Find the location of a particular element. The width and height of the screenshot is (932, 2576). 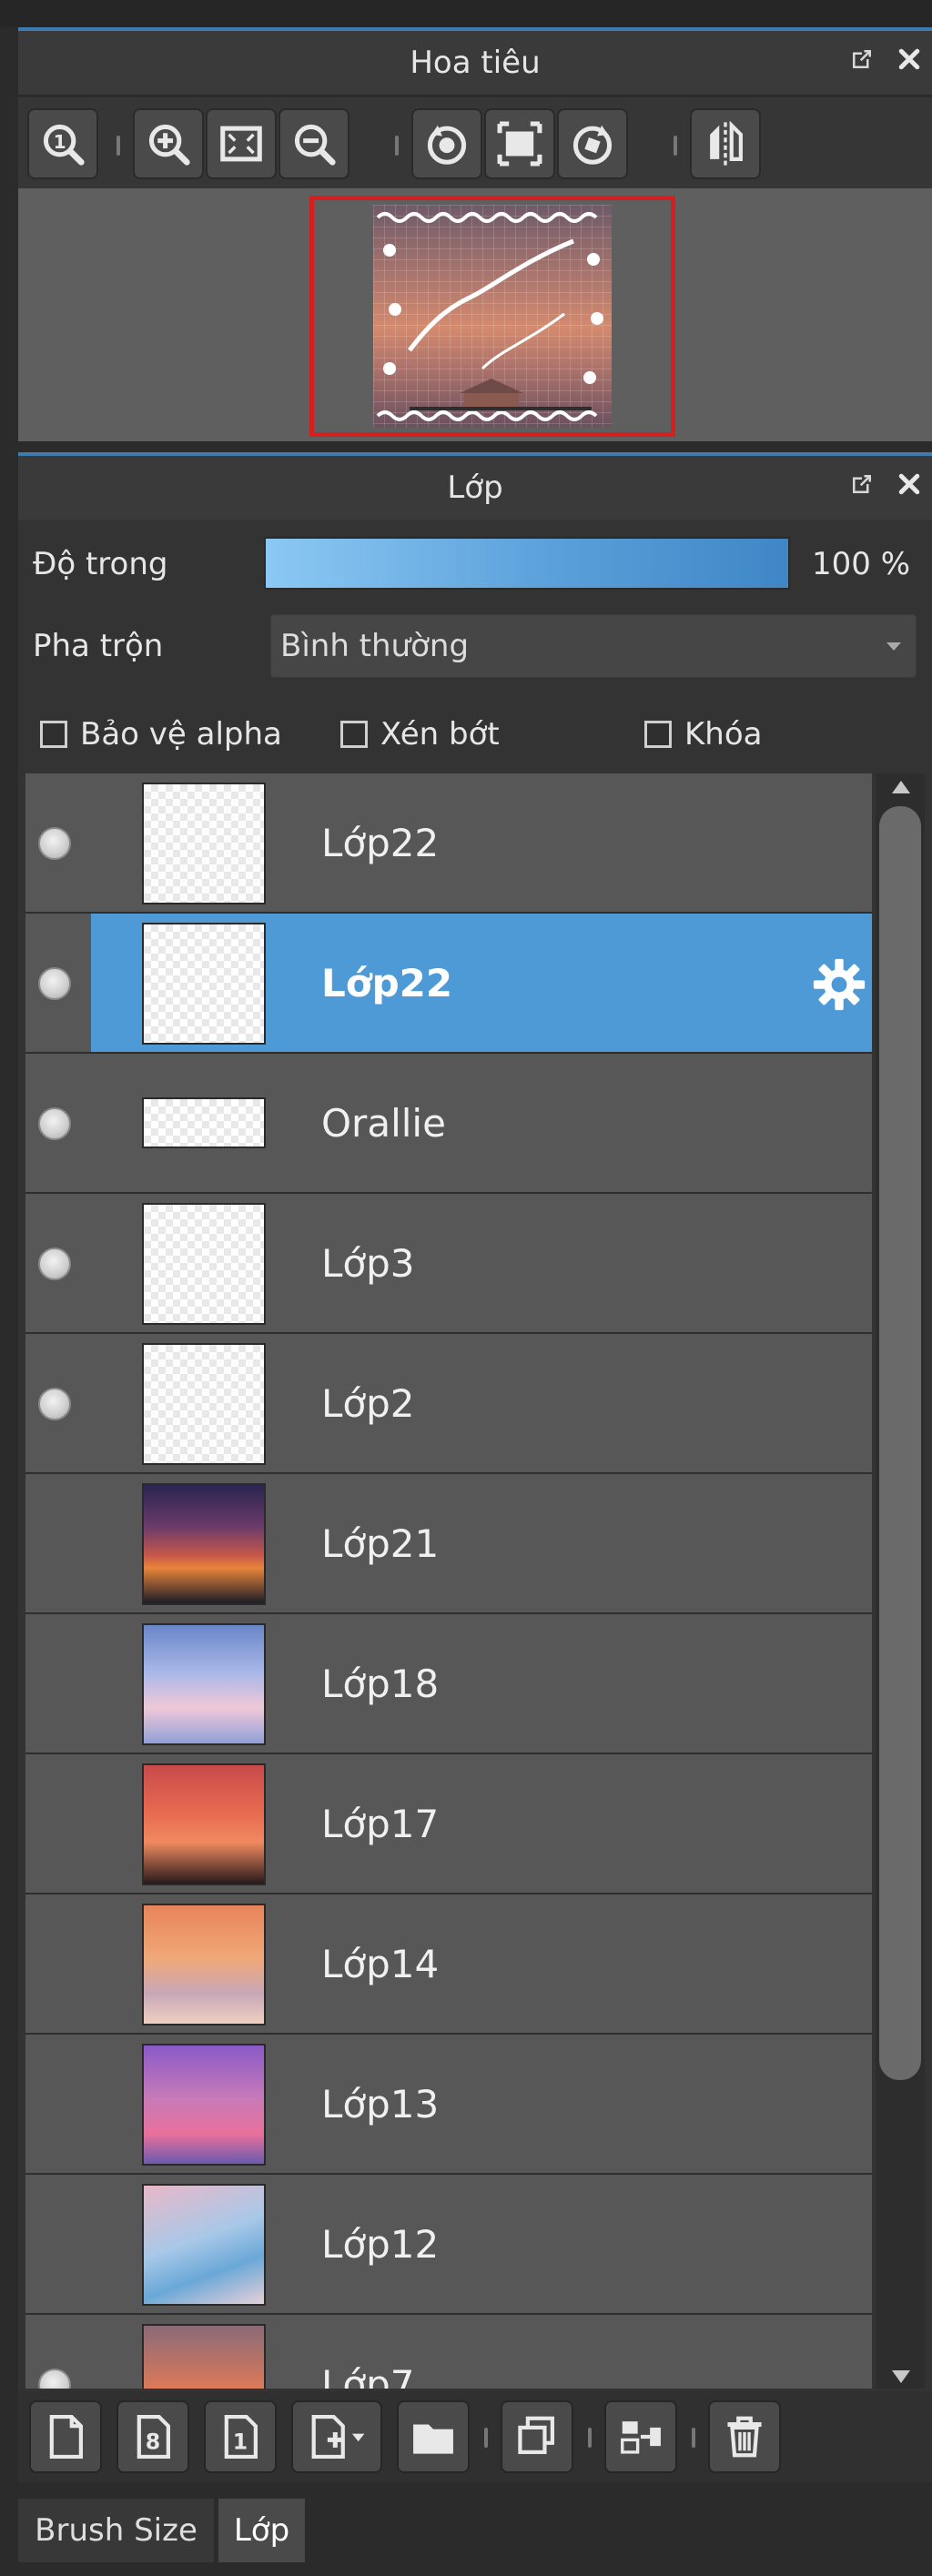

canvas-preview-image is located at coordinates (493, 316).